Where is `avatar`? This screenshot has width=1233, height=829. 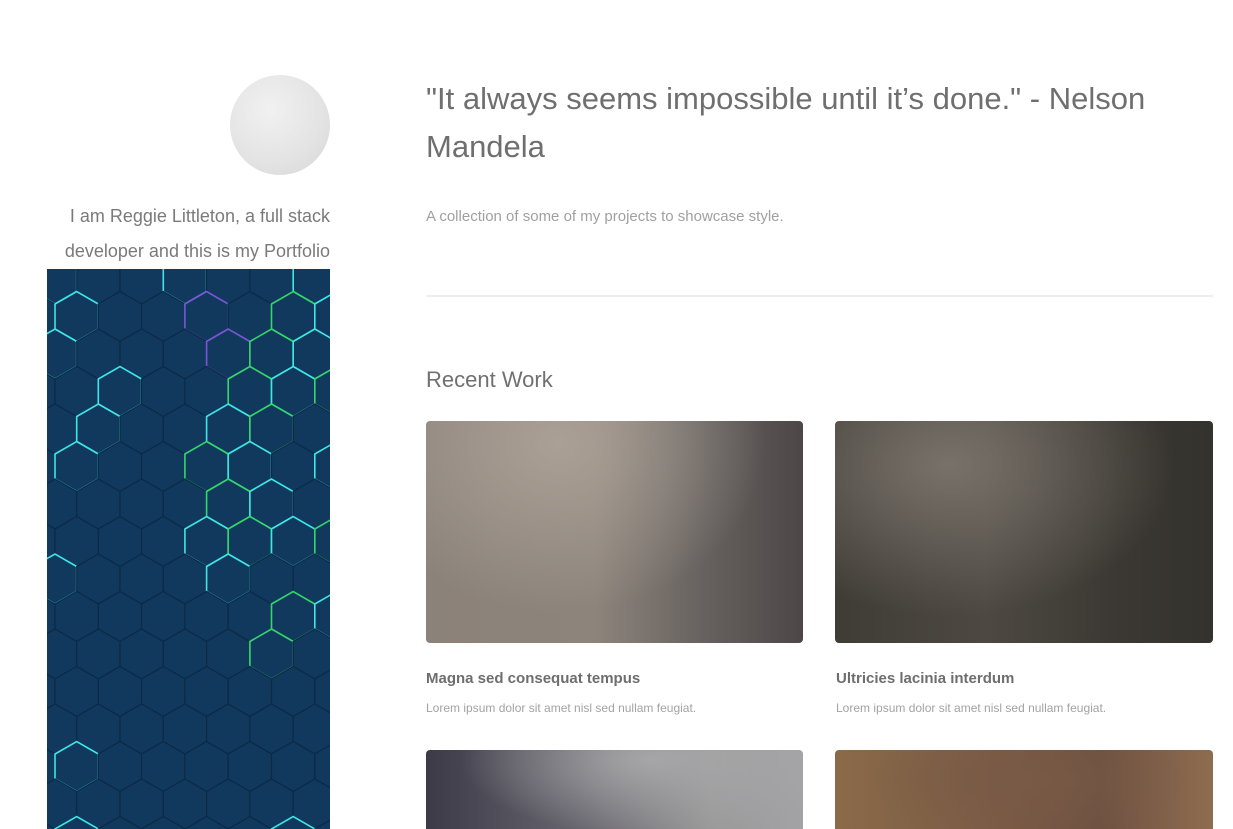 avatar is located at coordinates (280, 125).